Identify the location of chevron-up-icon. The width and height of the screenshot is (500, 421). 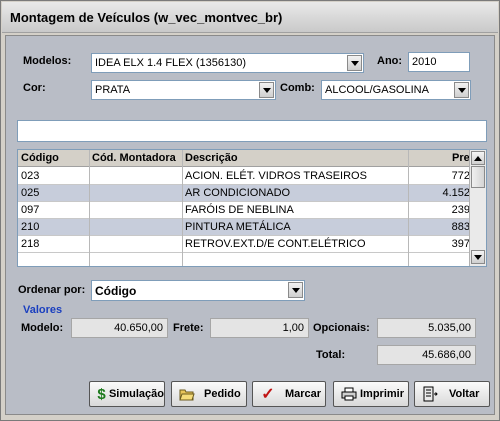
(478, 158).